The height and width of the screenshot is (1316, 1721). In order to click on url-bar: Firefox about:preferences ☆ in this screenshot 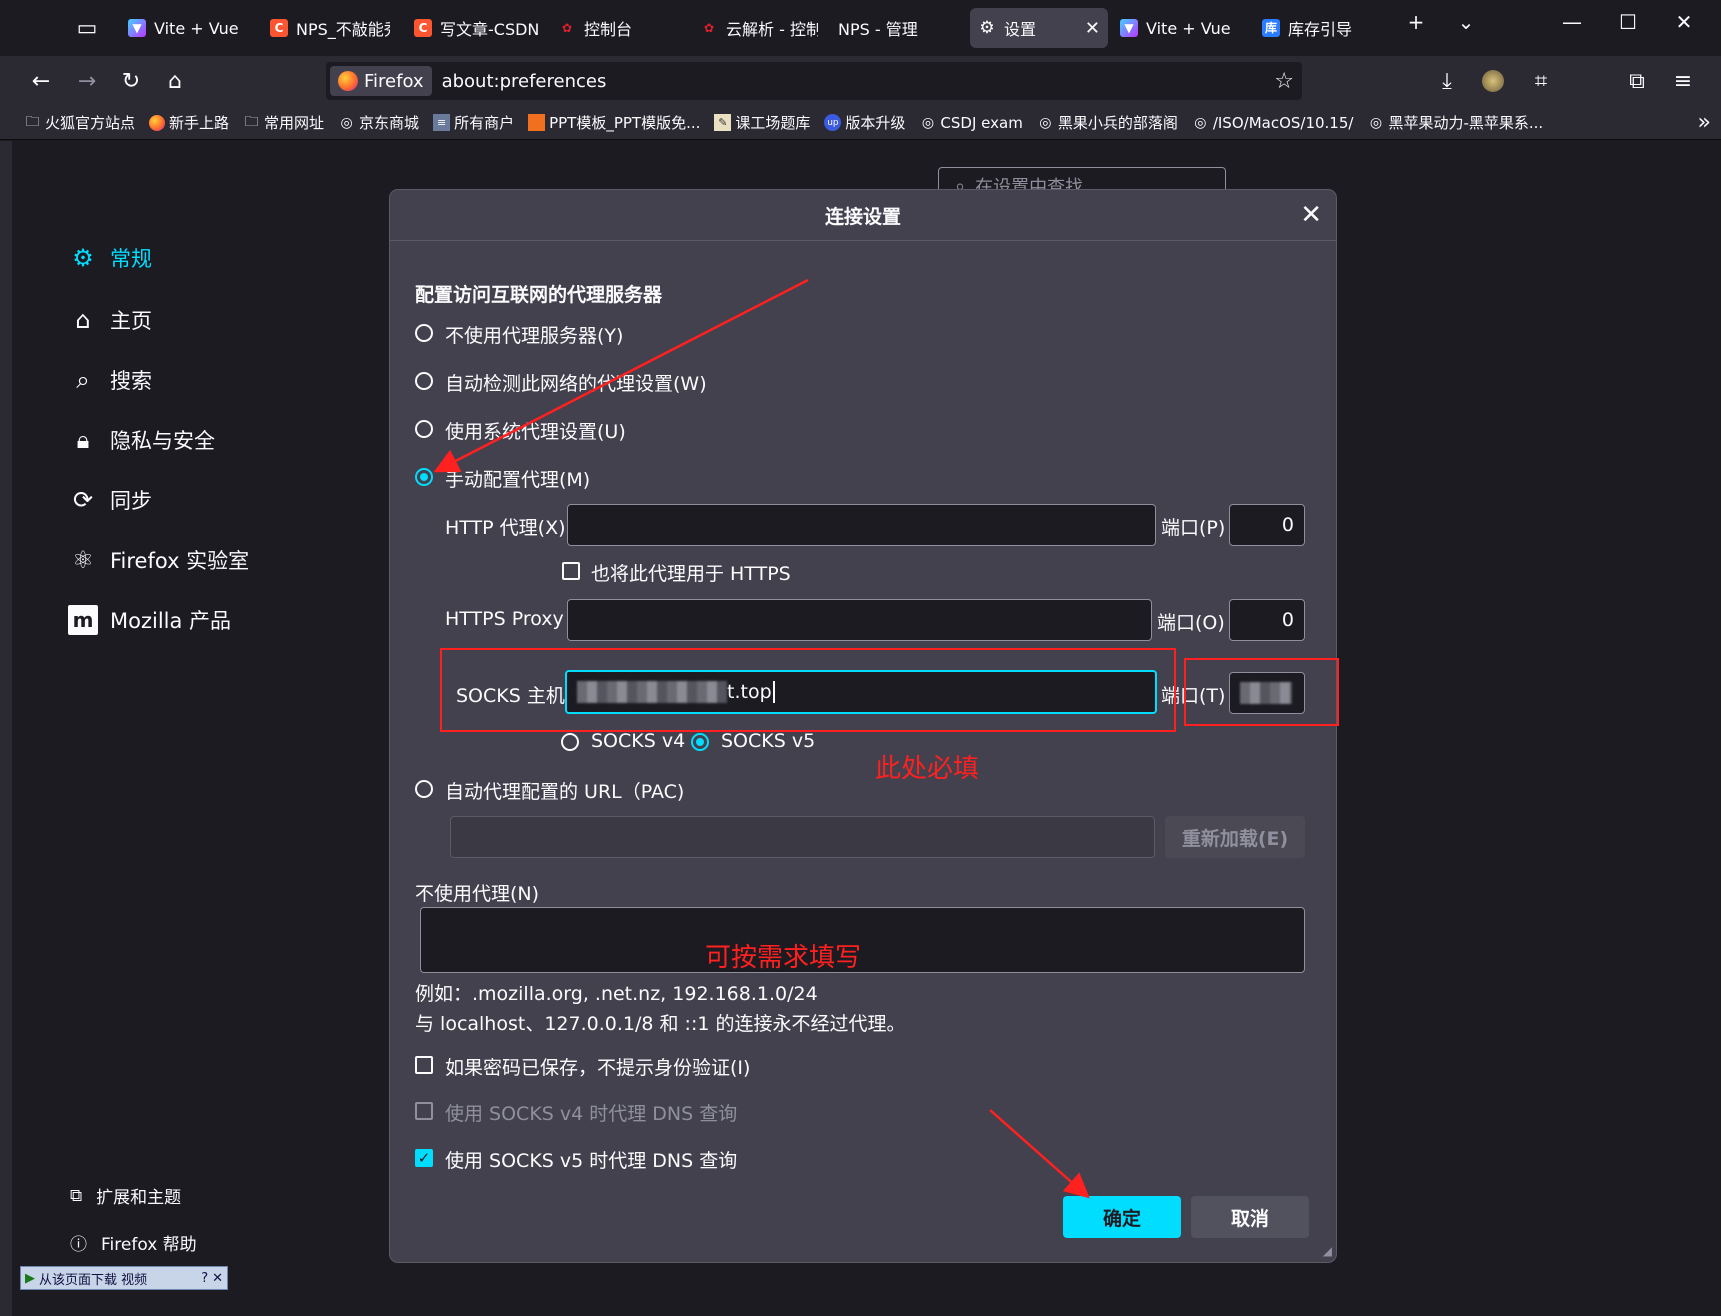, I will do `click(814, 81)`.